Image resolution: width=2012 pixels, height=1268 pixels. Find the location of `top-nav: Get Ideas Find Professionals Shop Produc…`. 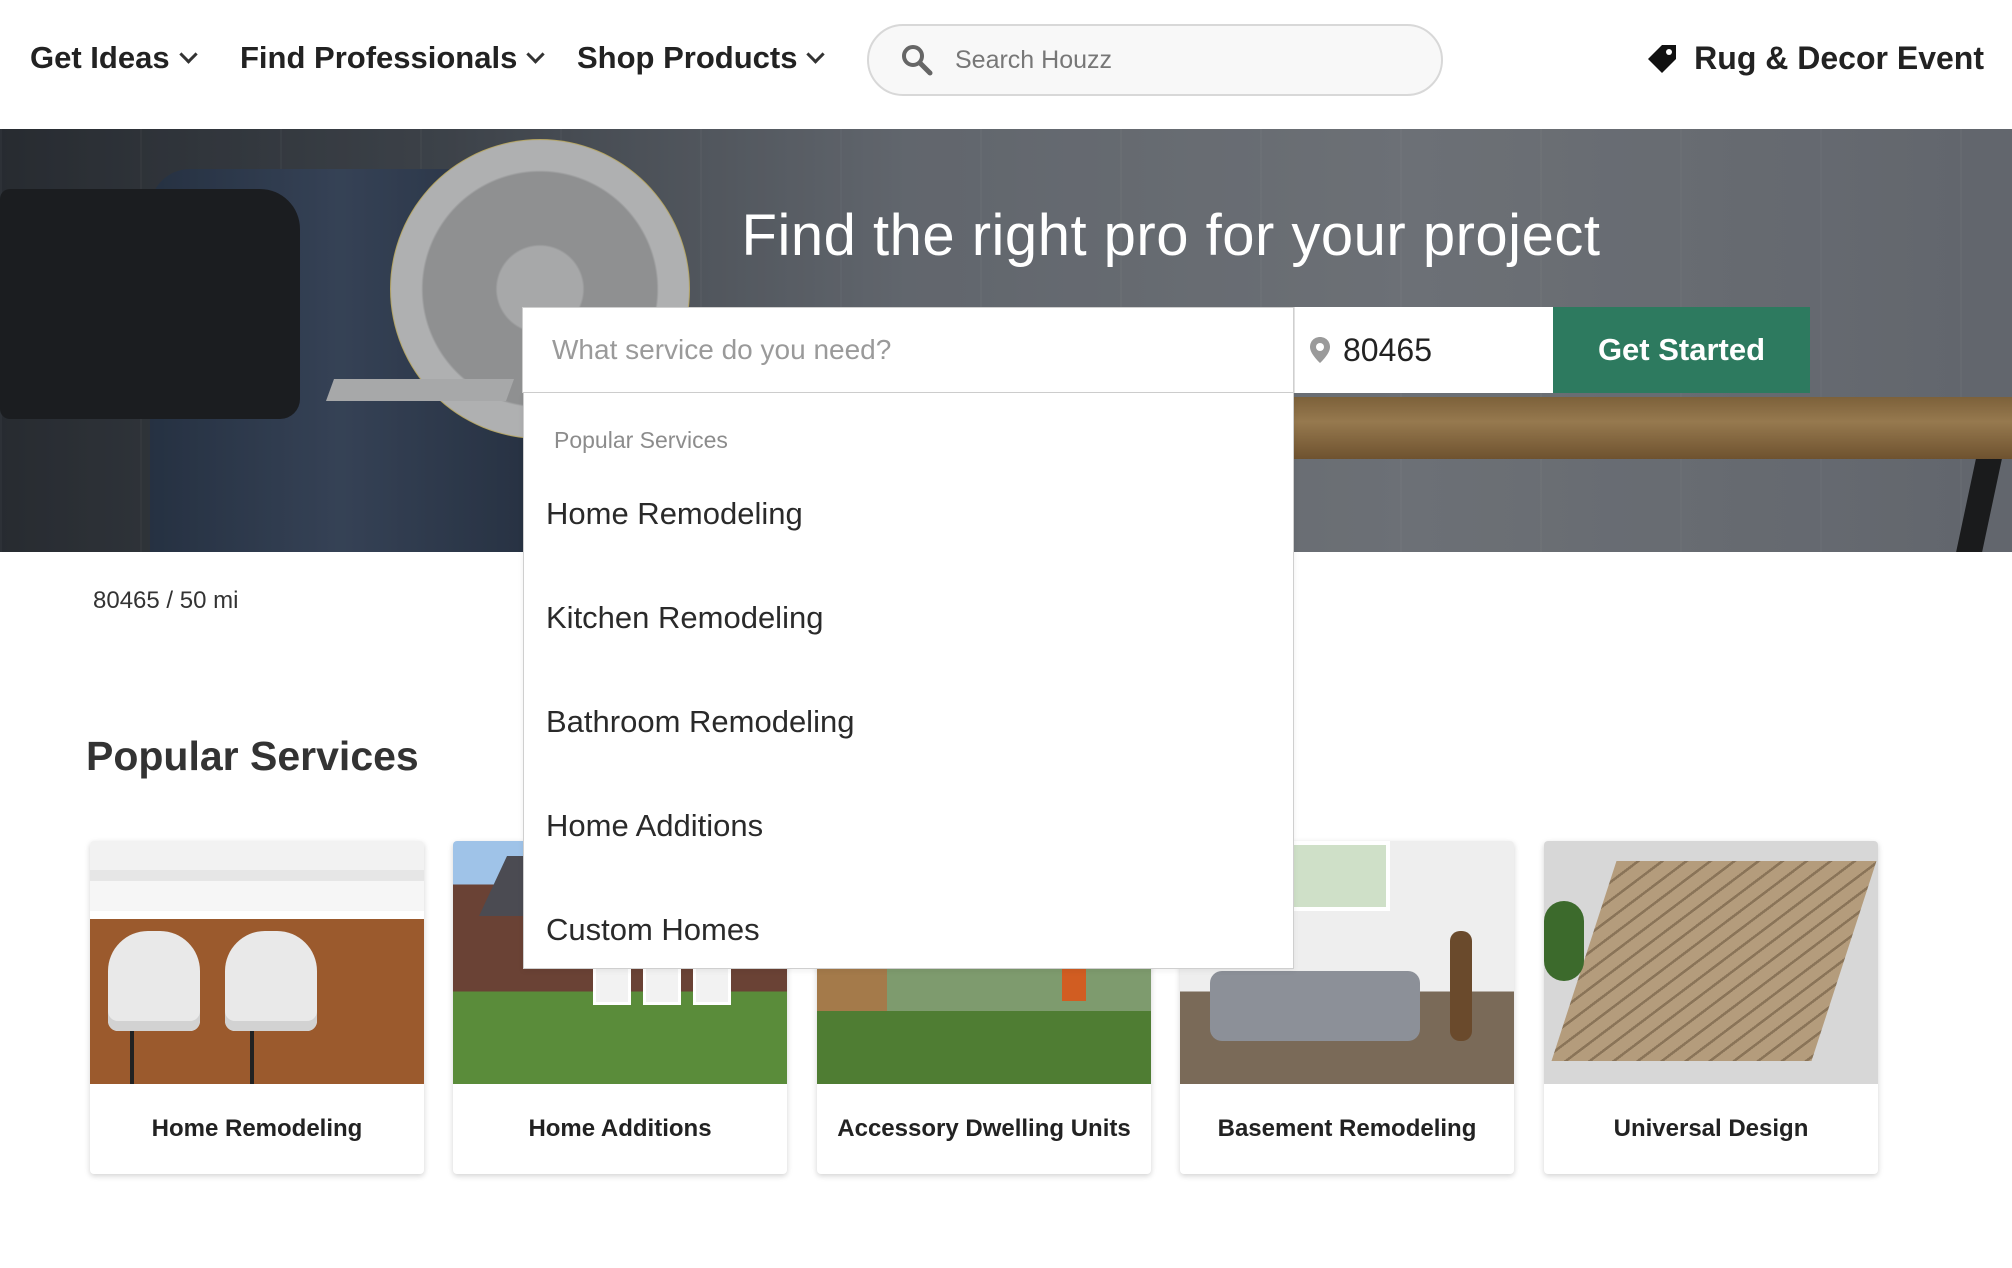

top-nav: Get Ideas Find Professionals Shop Produc… is located at coordinates (1006, 64).